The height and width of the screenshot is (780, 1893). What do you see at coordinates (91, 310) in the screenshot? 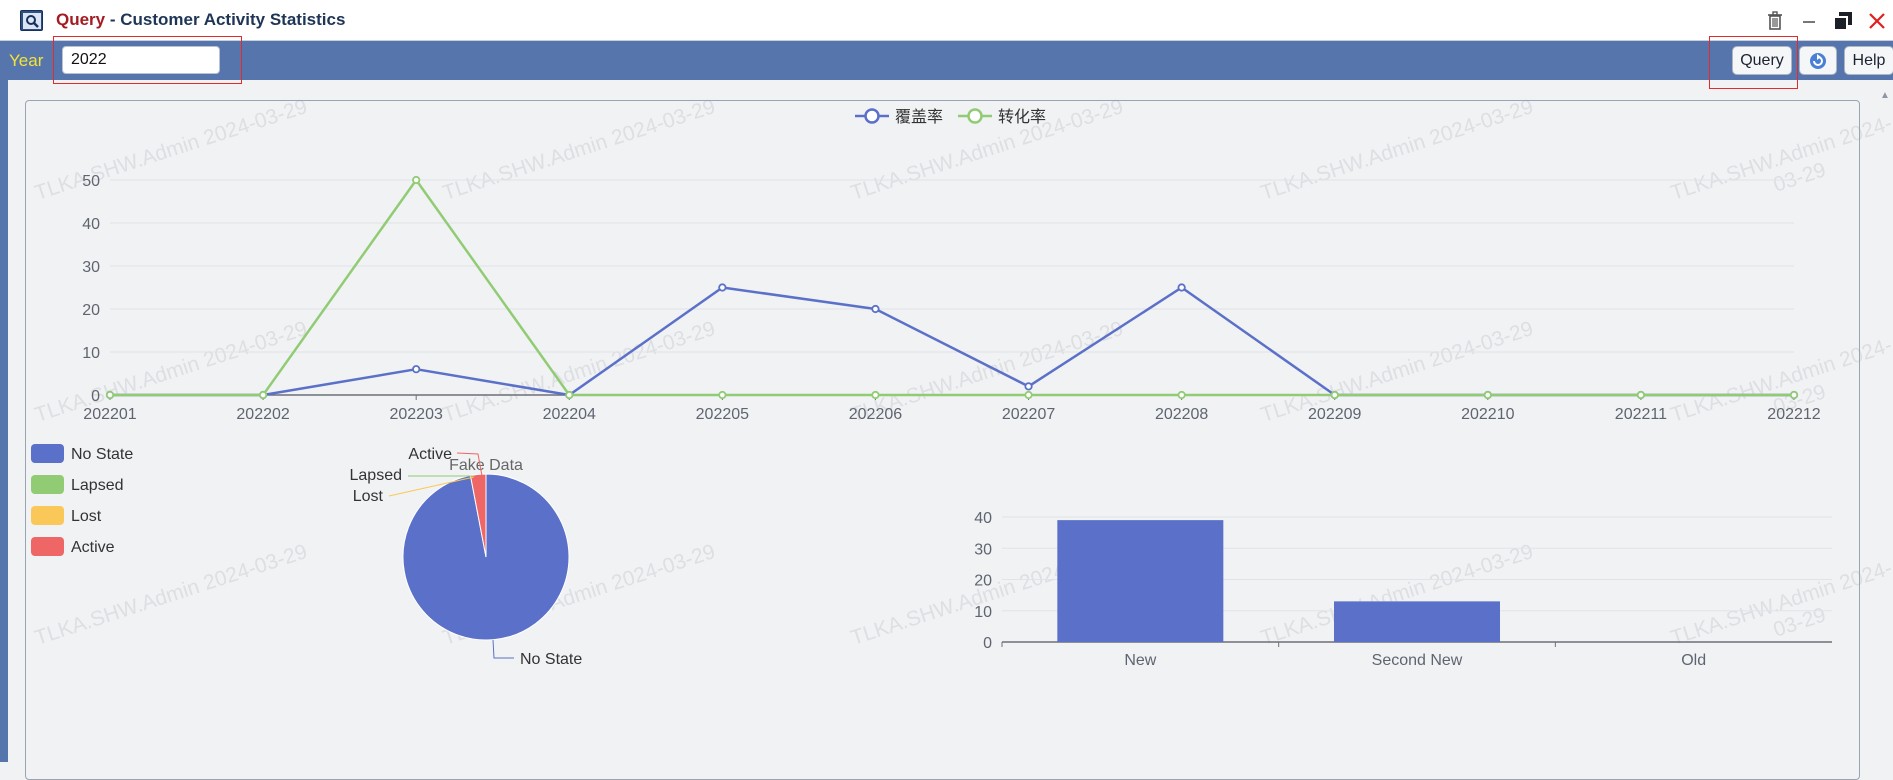
I see `line-chart-y-tick: 20` at bounding box center [91, 310].